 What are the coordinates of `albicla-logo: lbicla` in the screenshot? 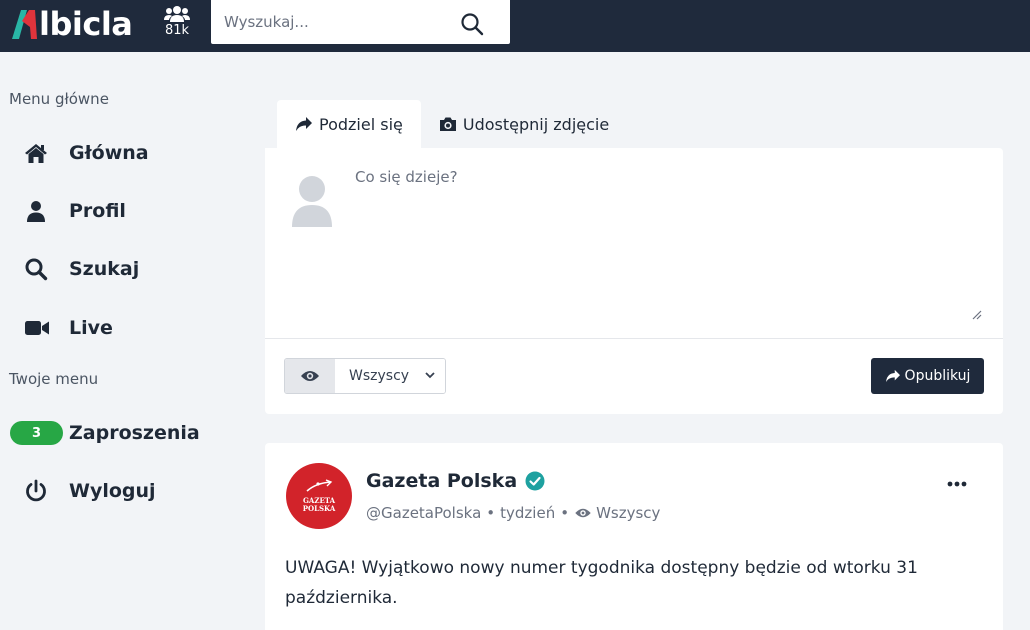 It's located at (71, 24).